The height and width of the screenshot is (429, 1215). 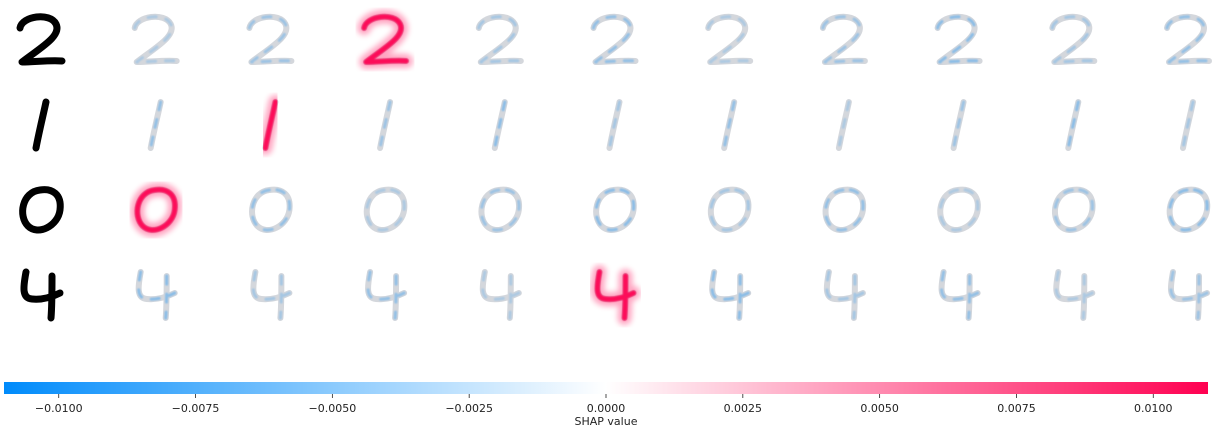 What do you see at coordinates (606, 388) in the screenshot?
I see `colorbar-gradient` at bounding box center [606, 388].